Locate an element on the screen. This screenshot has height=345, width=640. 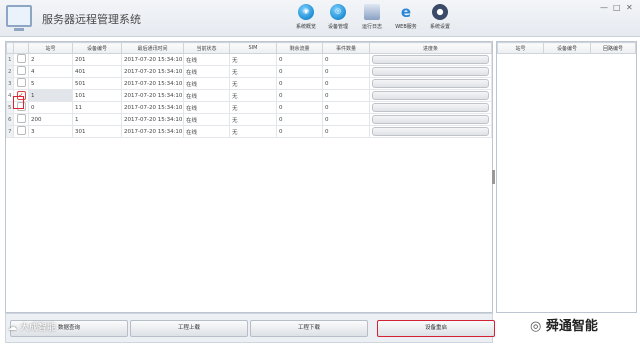
globe-icon: ◉ is located at coordinates (306, 12).